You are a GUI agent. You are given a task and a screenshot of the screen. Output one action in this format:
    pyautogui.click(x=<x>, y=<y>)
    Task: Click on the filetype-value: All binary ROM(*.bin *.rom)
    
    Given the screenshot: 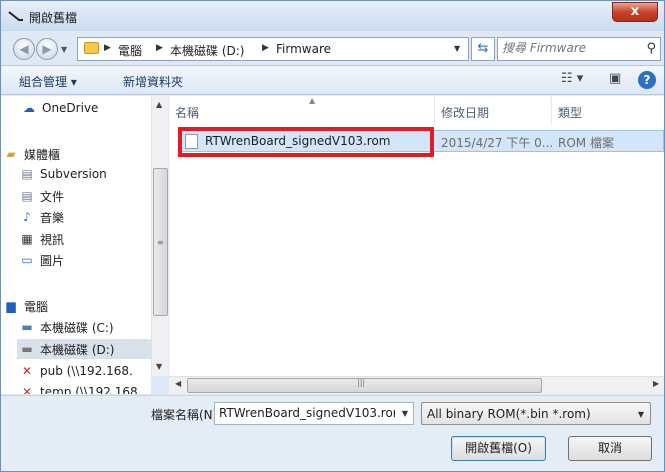 What is the action you would take?
    pyautogui.click(x=509, y=414)
    